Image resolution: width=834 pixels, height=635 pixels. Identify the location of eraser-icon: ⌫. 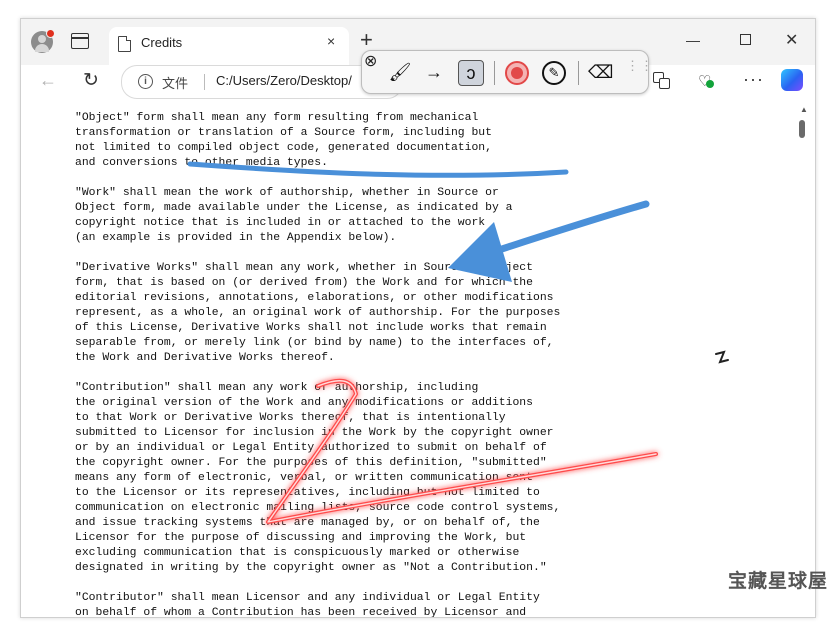
(600, 72).